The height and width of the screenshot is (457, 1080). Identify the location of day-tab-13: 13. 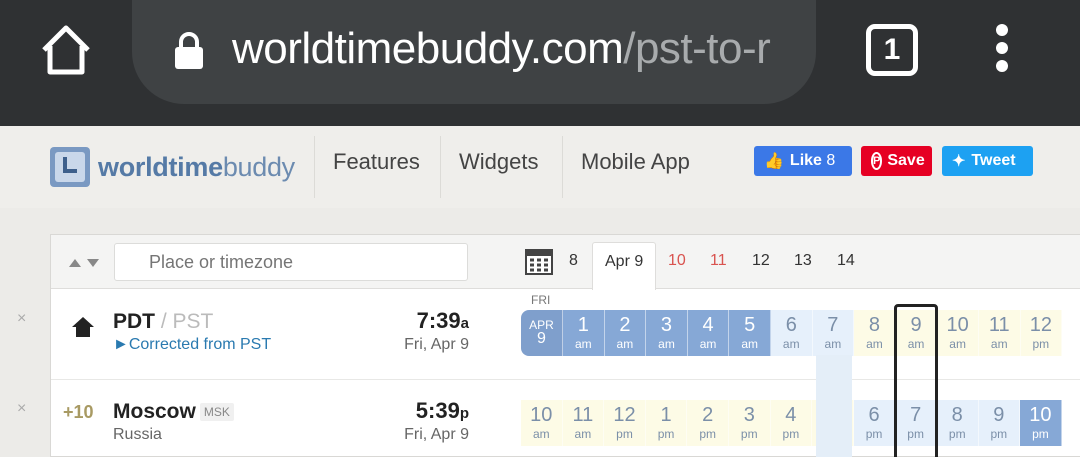
(803, 261).